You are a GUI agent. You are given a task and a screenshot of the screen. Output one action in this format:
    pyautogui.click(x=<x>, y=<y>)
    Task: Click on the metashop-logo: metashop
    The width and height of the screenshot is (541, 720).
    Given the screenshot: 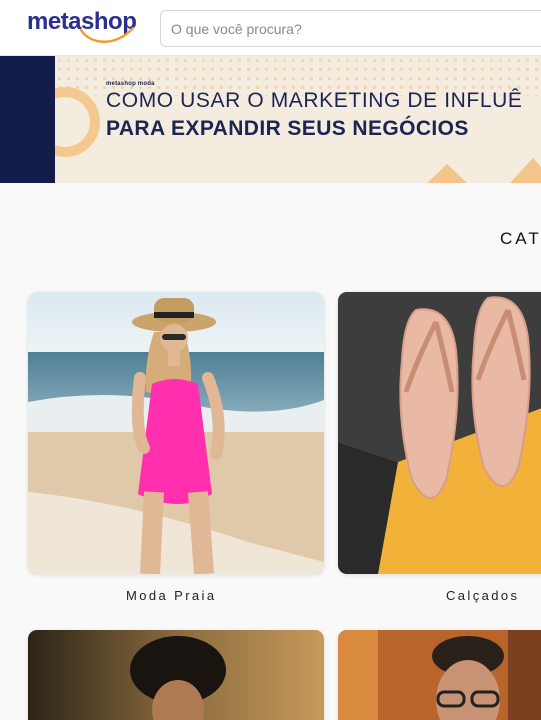 What is the action you would take?
    pyautogui.click(x=88, y=28)
    